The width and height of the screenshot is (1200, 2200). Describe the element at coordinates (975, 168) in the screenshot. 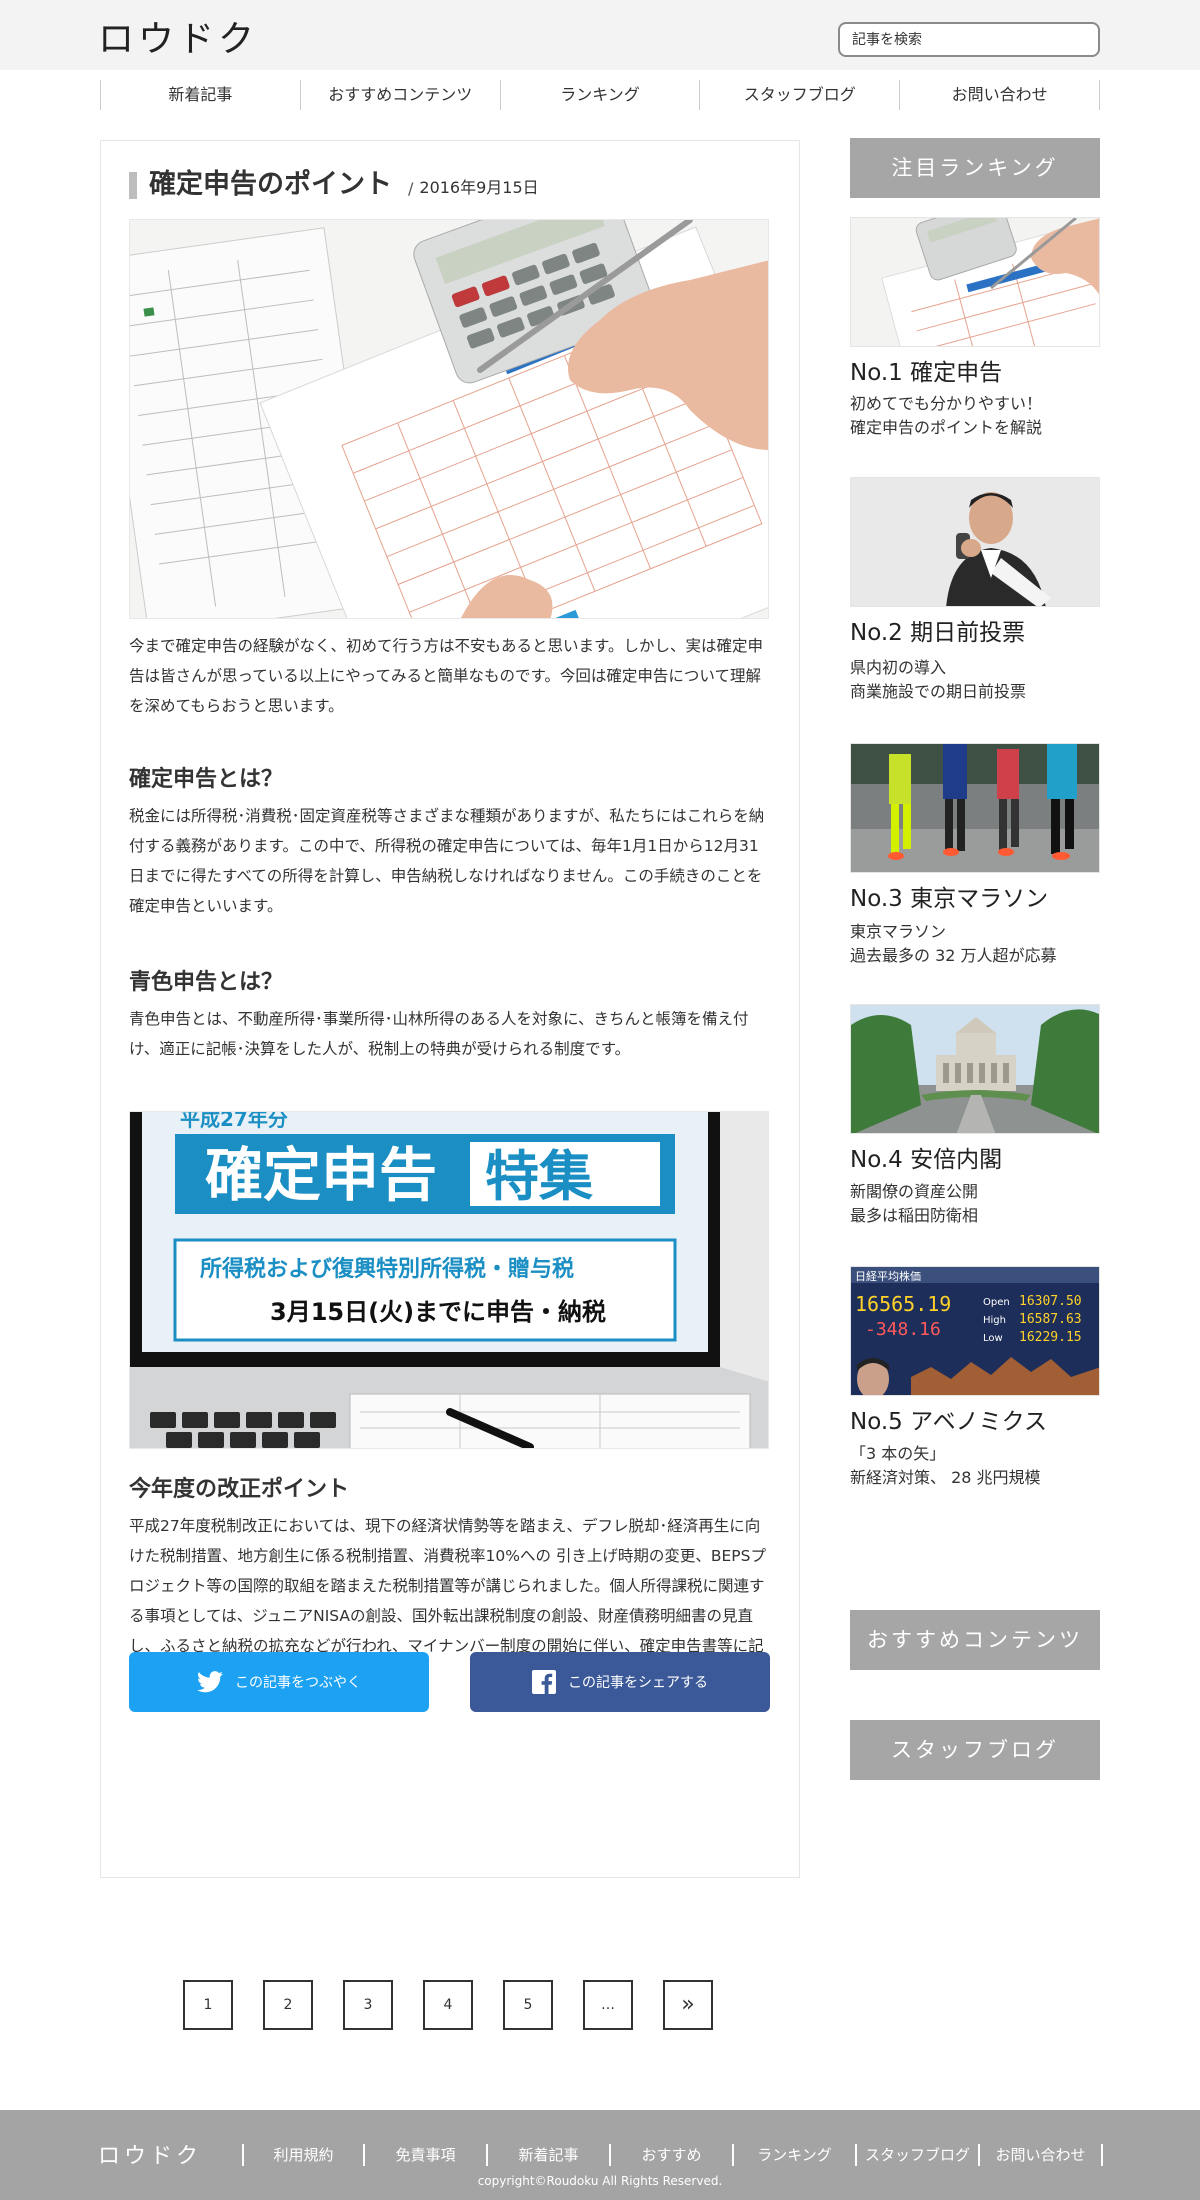

I see `ranking-header: 注目ランキング` at that location.